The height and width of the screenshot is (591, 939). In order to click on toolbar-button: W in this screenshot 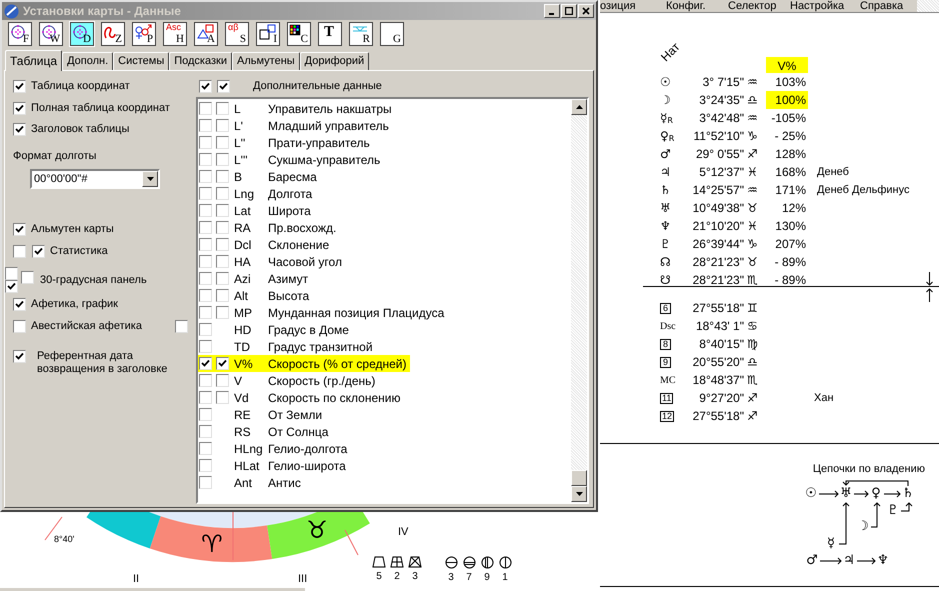, I will do `click(51, 34)`.